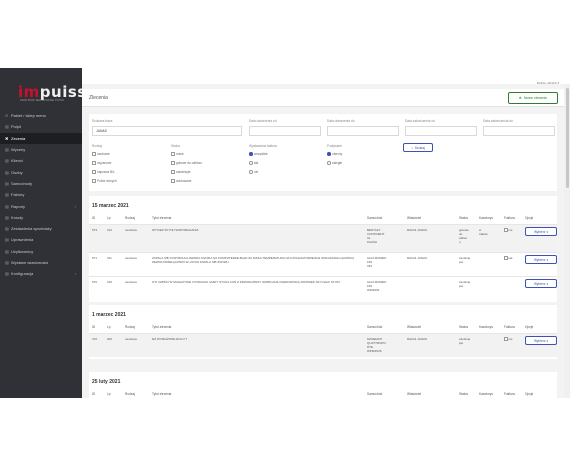 This screenshot has width=570, height=475. I want to click on order-car: ALFA ROMEO 159 WW4903, so click(377, 286).